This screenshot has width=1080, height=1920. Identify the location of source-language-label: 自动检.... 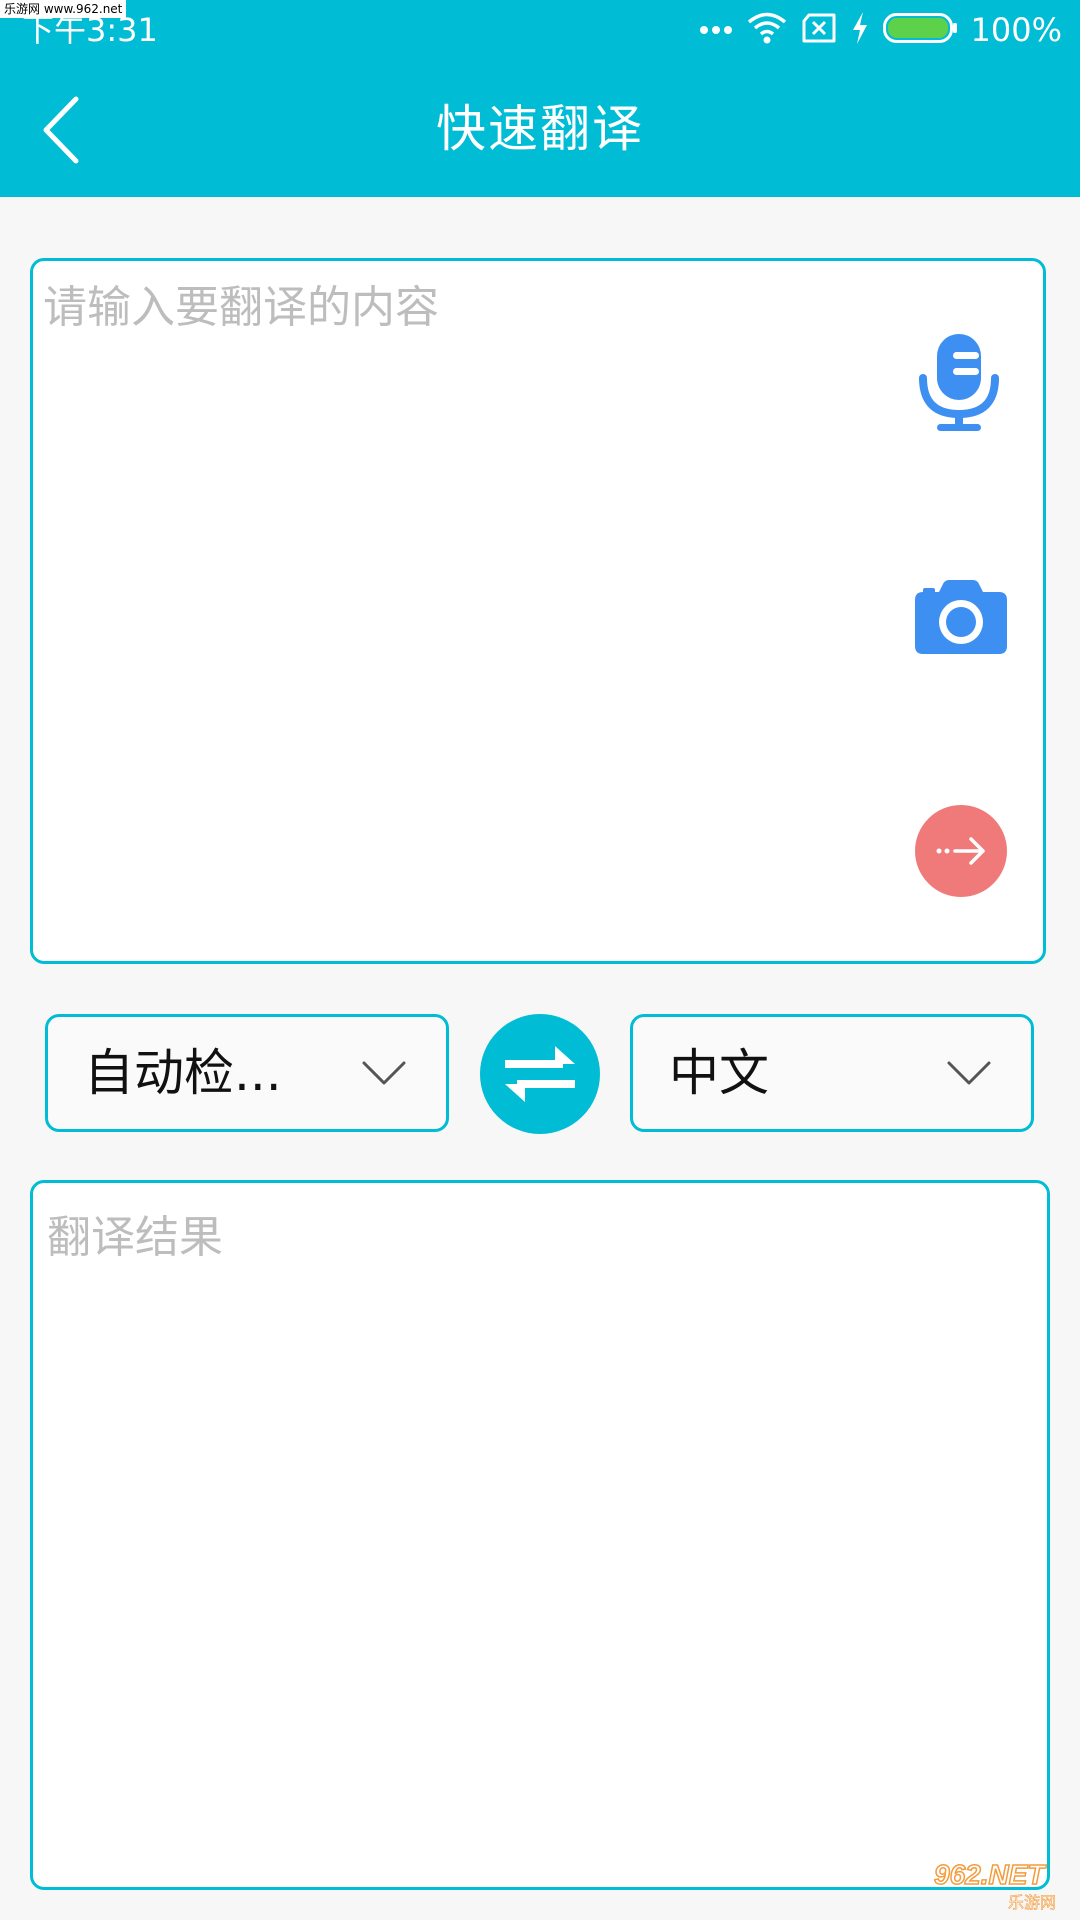
(183, 1073).